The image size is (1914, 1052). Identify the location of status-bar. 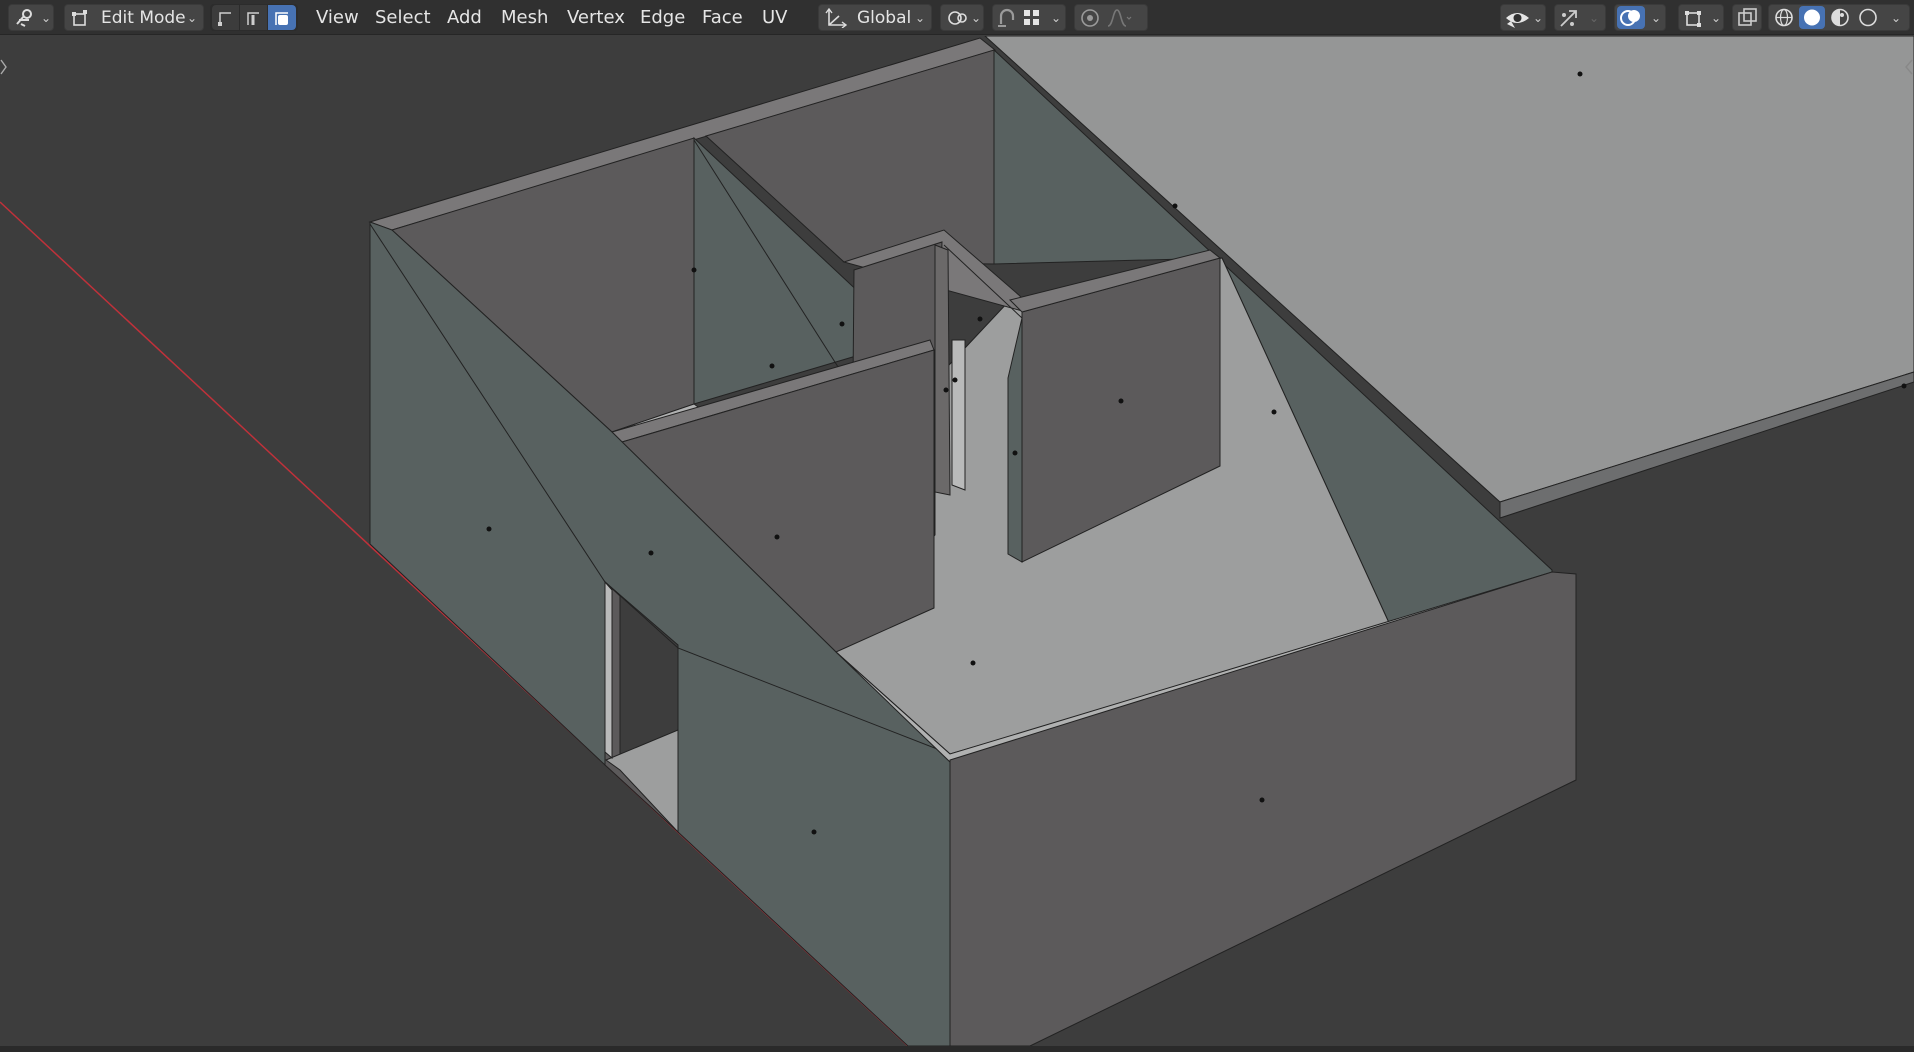
(957, 1049).